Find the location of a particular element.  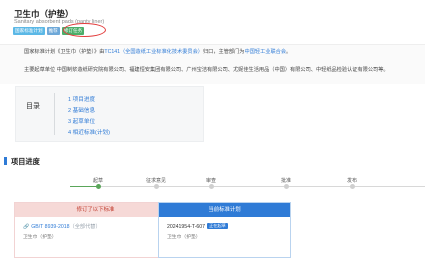

link-icon: 🔗 is located at coordinates (26, 227).